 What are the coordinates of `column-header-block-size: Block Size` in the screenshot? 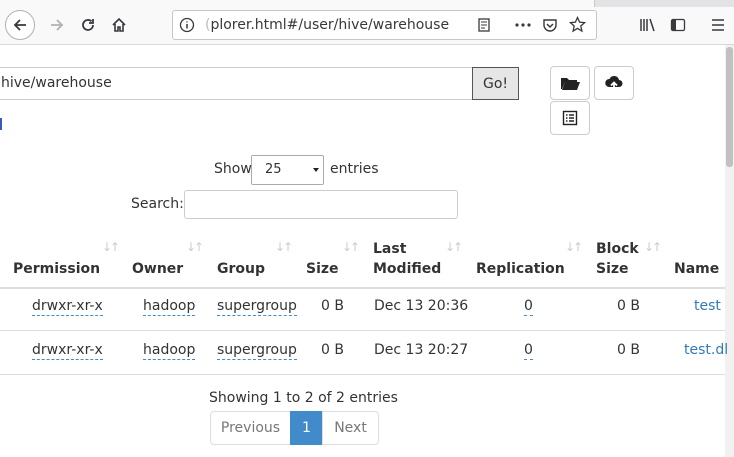 It's located at (617, 259).